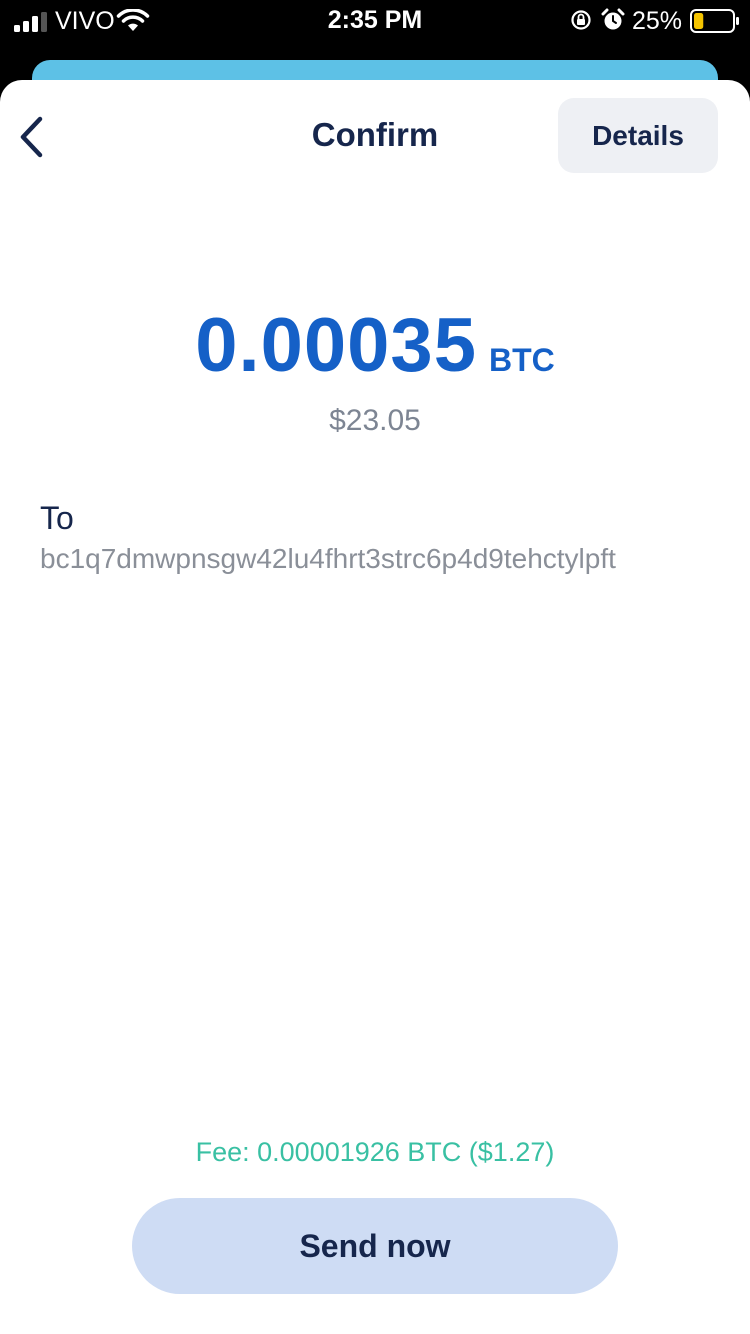 This screenshot has height=1334, width=750. Describe the element at coordinates (57, 518) in the screenshot. I see `recipient-label: To` at that location.